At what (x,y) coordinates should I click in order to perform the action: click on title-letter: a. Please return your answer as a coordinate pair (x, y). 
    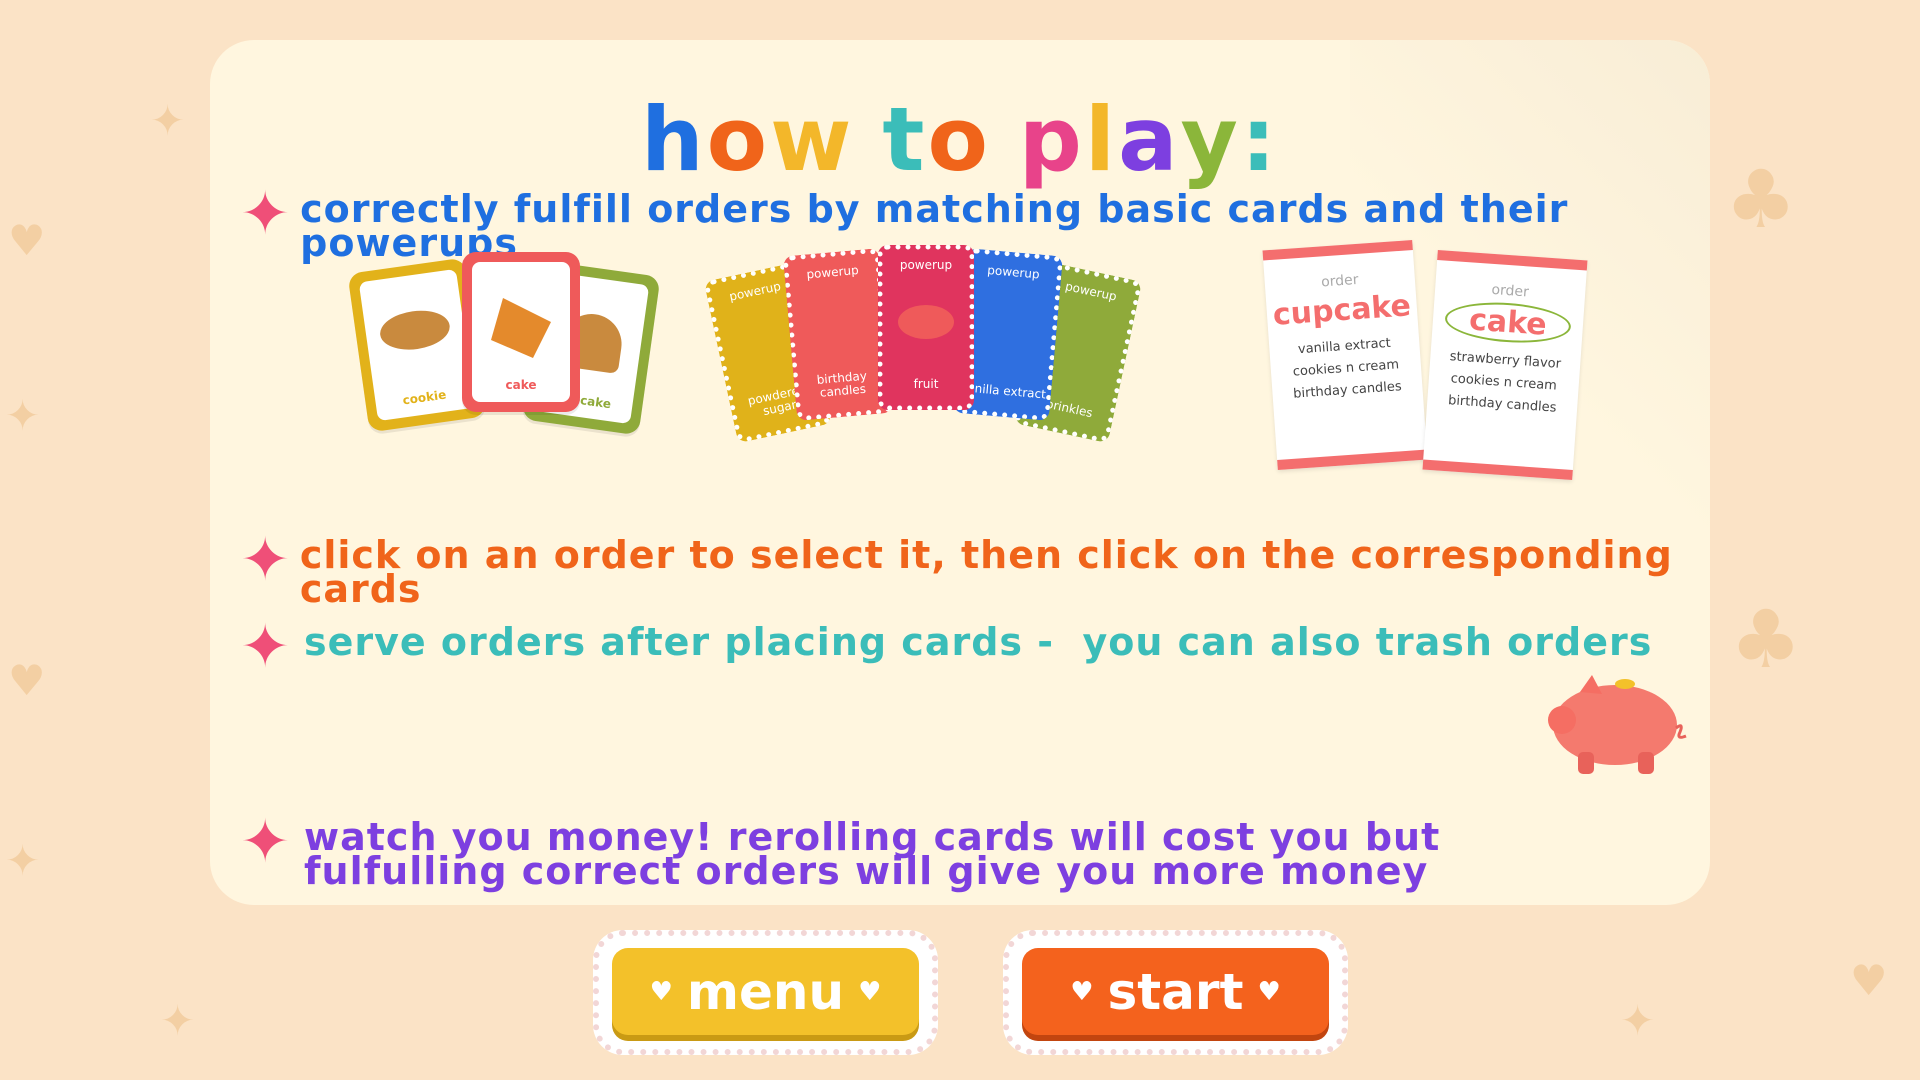
    Looking at the image, I should click on (1149, 139).